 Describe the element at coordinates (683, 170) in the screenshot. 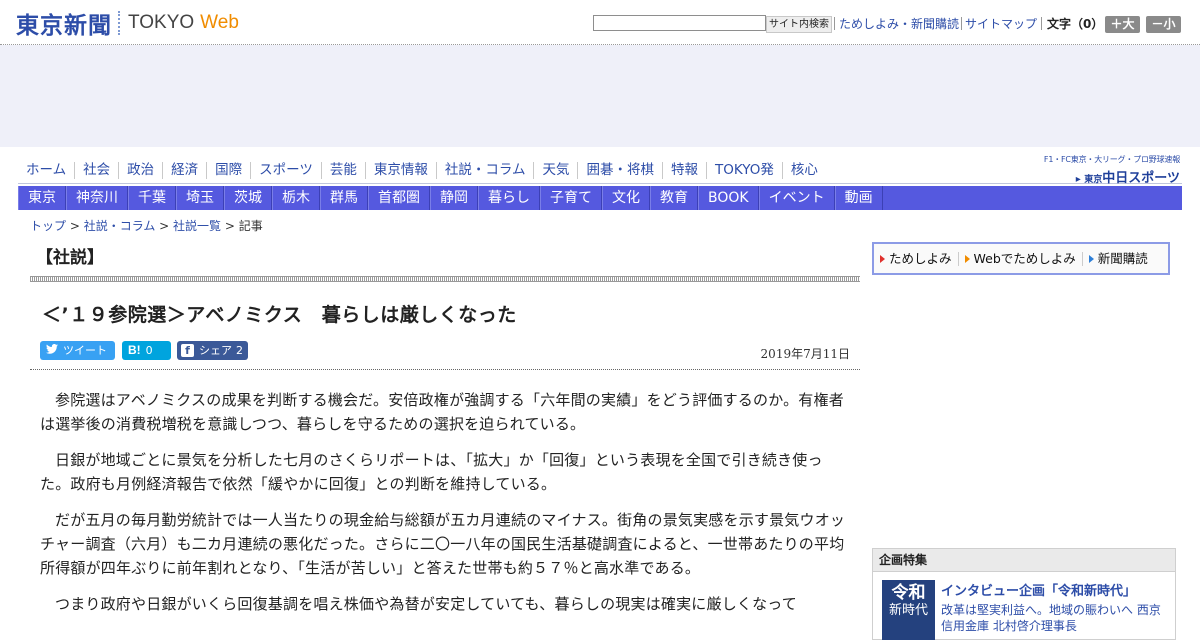

I see `main-nav-item: 特報` at that location.